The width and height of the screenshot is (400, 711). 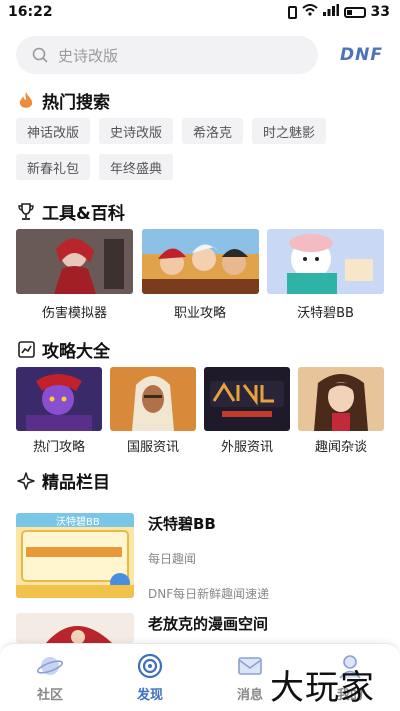 I want to click on tab-discover: 发现, so click(x=150, y=677).